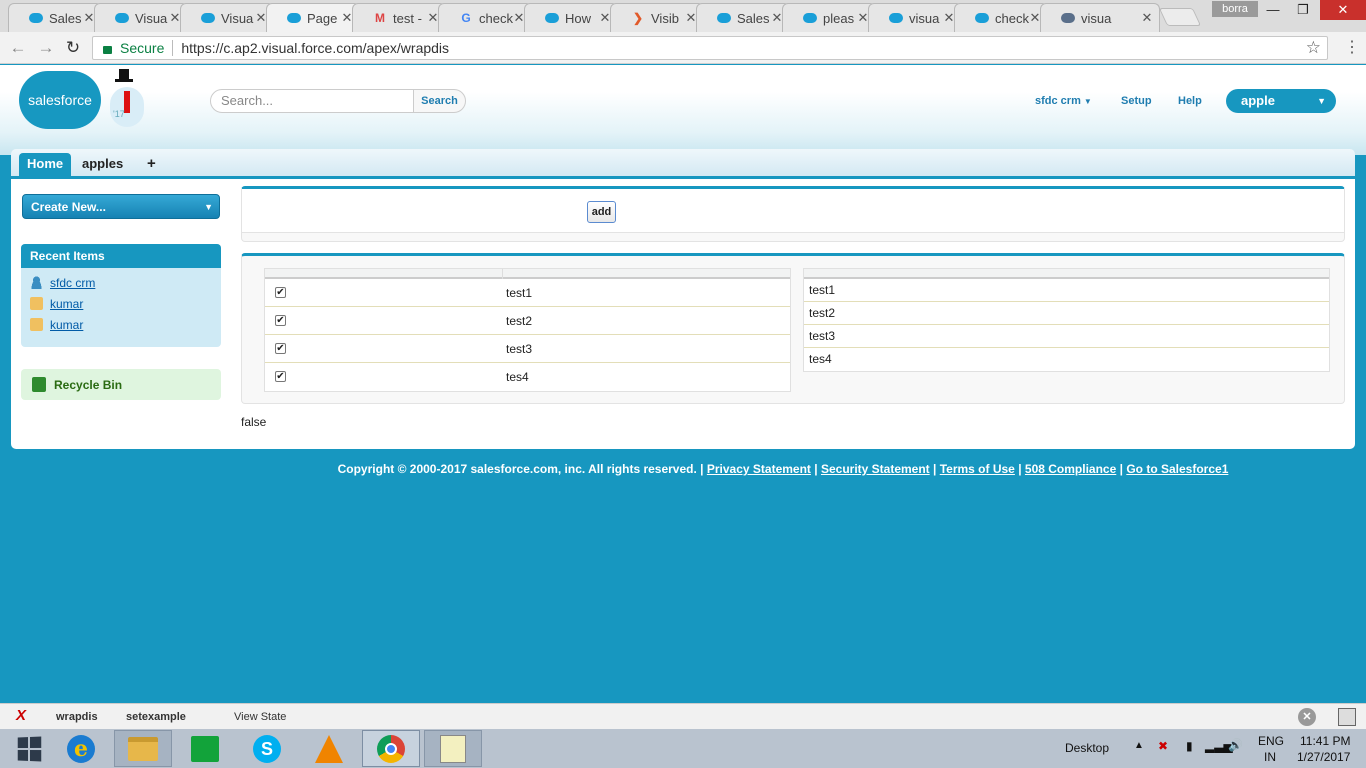  Describe the element at coordinates (453, 748) in the screenshot. I see `taskbar-monitor` at that location.